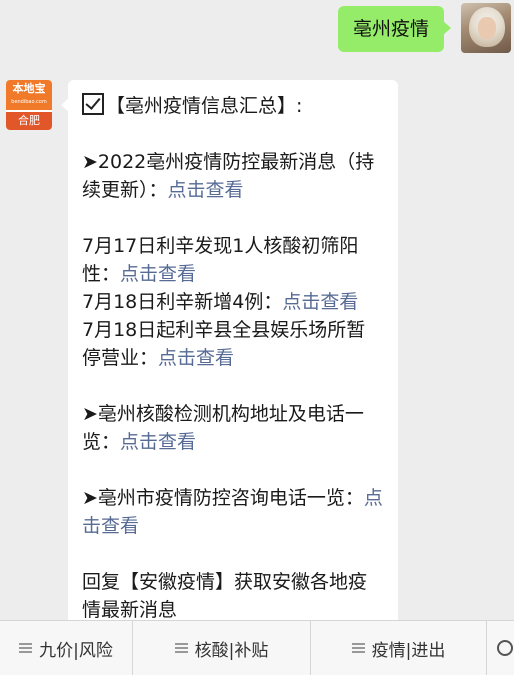 This screenshot has width=514, height=675. I want to click on keyboard-toggle-button, so click(500, 648).